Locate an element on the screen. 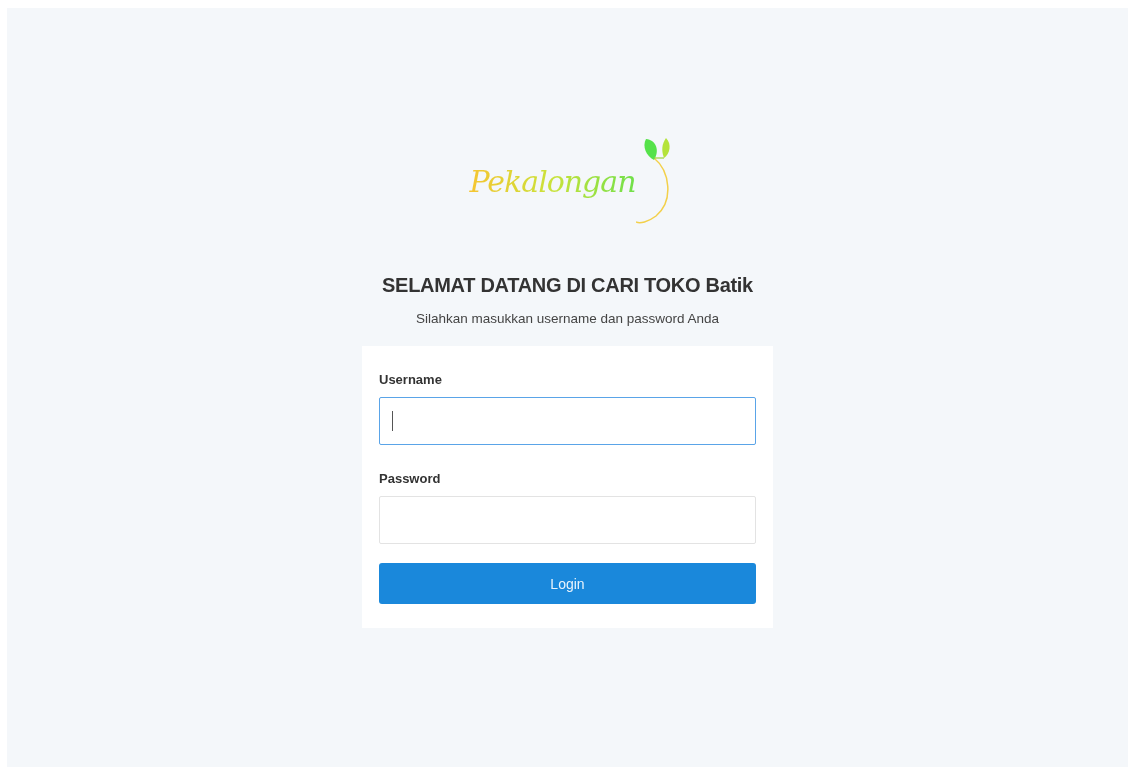  field-label: Username is located at coordinates (411, 379).